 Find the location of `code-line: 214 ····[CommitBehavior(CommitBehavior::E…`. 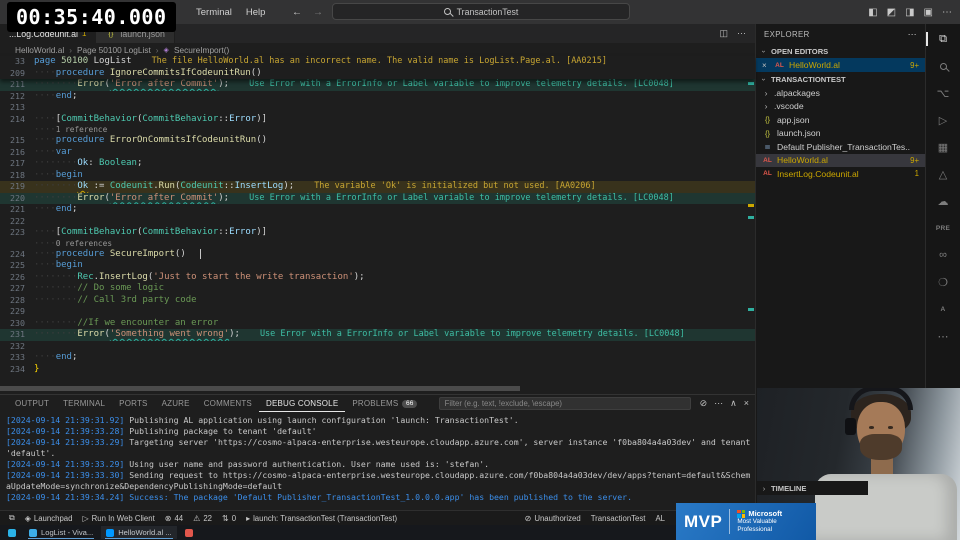

code-line: 214 ····[CommitBehavior(CommitBehavior::E… is located at coordinates (377, 120).